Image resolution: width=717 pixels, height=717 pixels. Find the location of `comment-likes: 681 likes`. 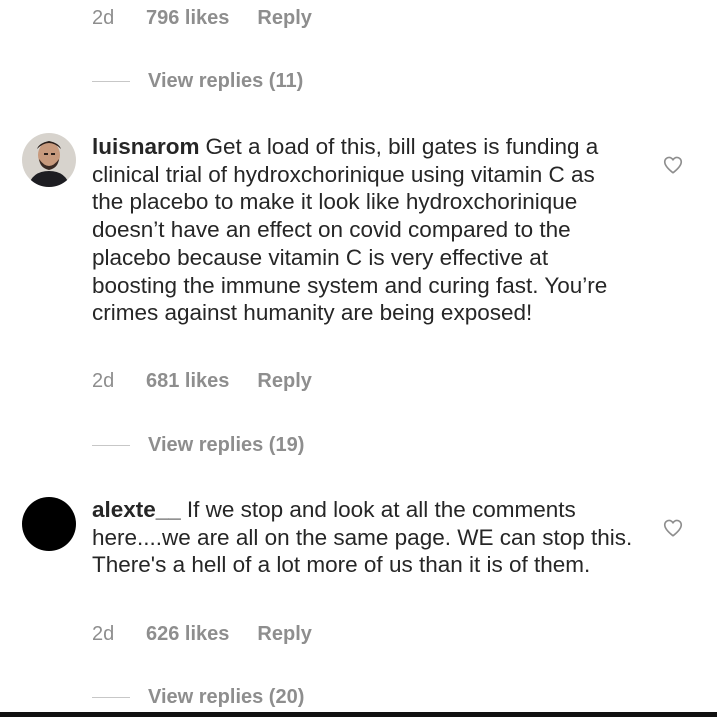

comment-likes: 681 likes is located at coordinates (187, 381).